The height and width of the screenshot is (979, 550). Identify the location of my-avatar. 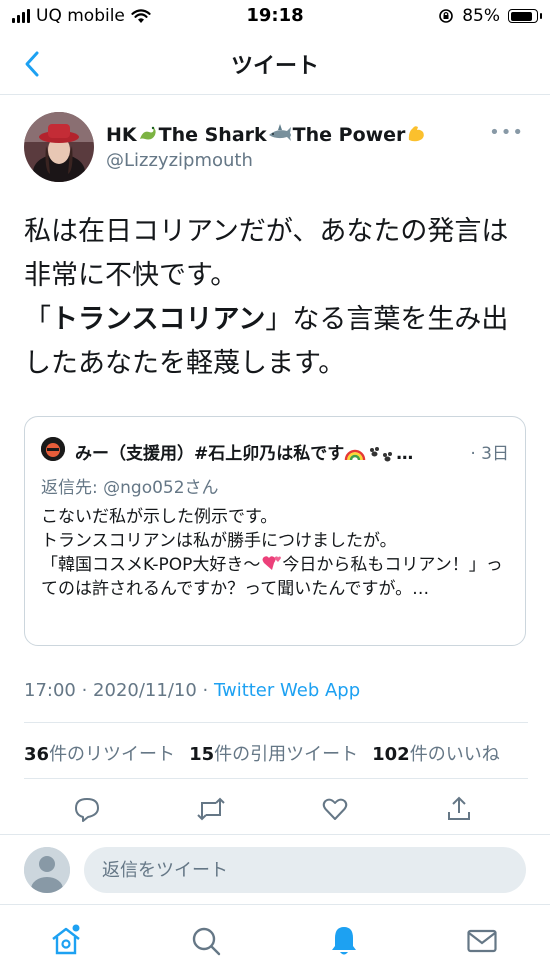
(47, 870).